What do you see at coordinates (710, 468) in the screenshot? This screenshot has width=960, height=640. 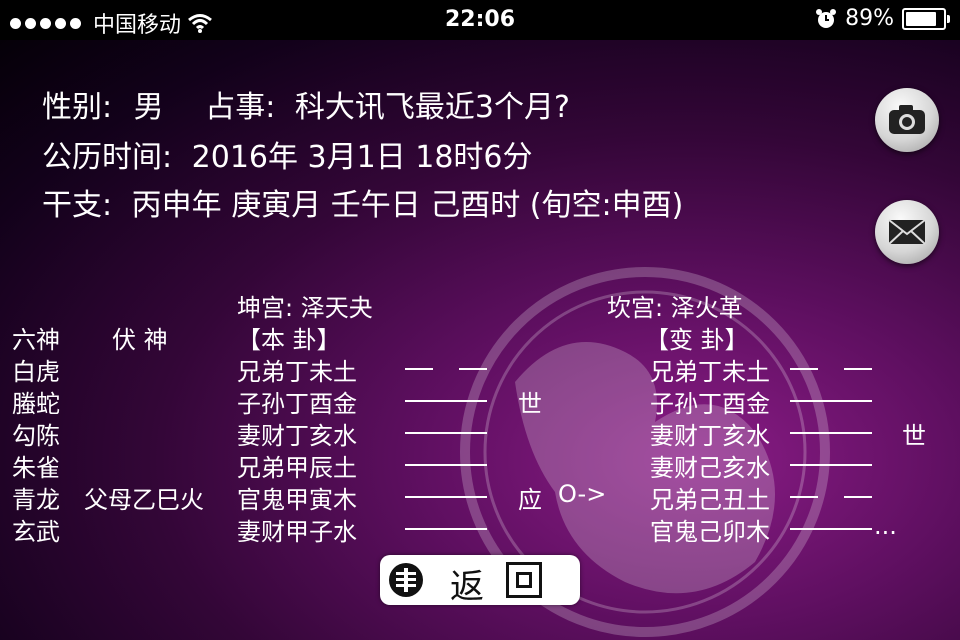 I see `row-changed-line-name: 妻财己亥水` at bounding box center [710, 468].